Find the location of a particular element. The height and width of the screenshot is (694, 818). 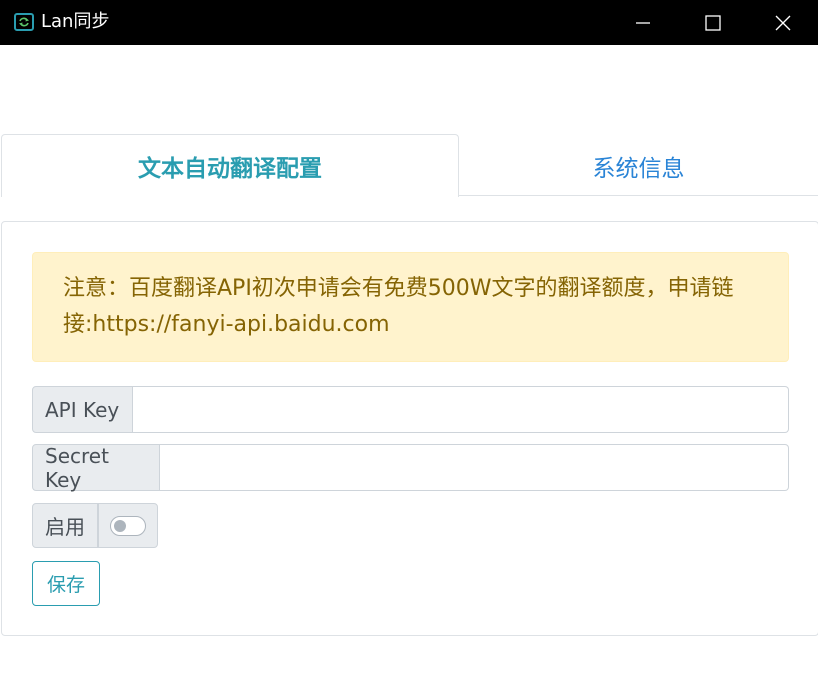

enable-group: 启用 is located at coordinates (95, 525).